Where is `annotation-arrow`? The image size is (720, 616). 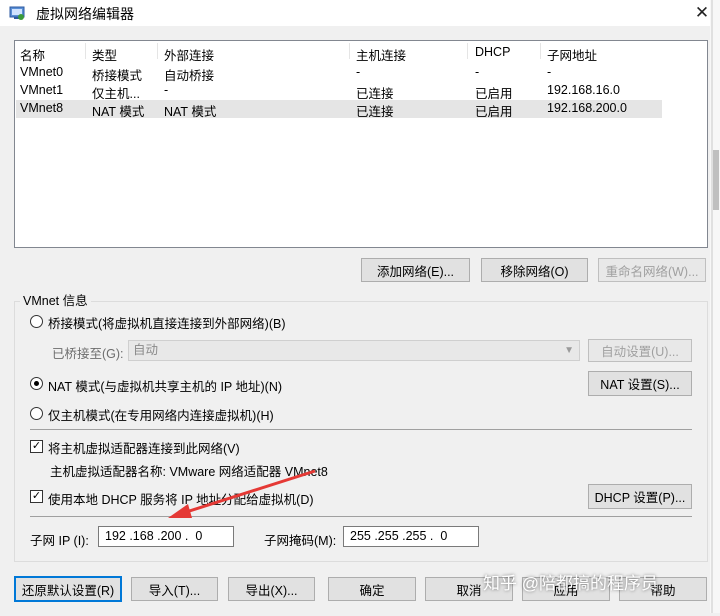 annotation-arrow is located at coordinates (242, 493).